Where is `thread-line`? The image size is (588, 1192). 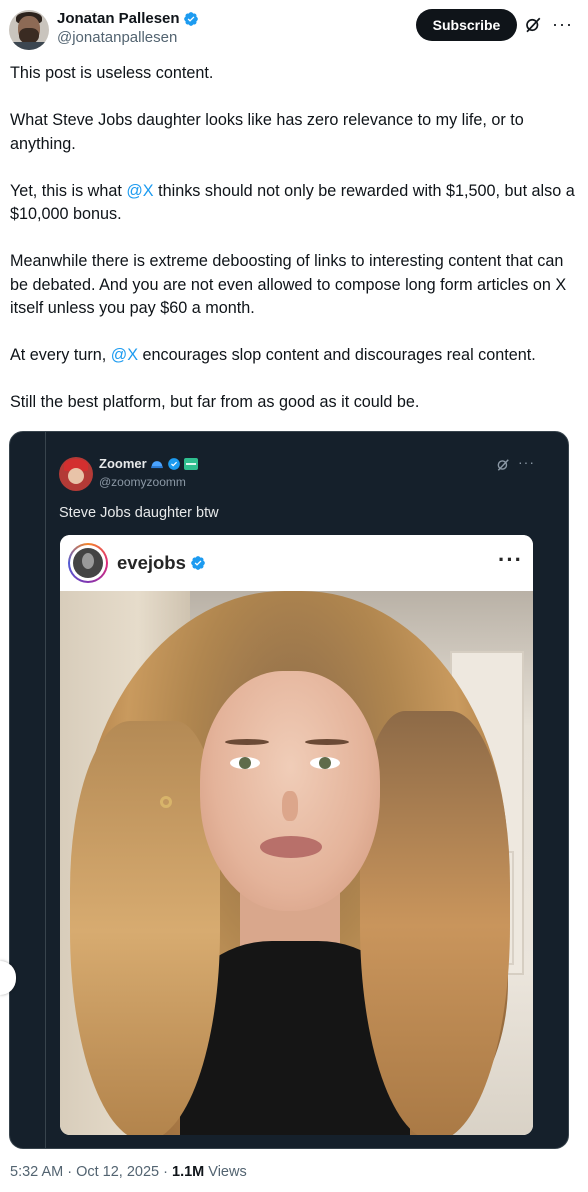 thread-line is located at coordinates (45, 790).